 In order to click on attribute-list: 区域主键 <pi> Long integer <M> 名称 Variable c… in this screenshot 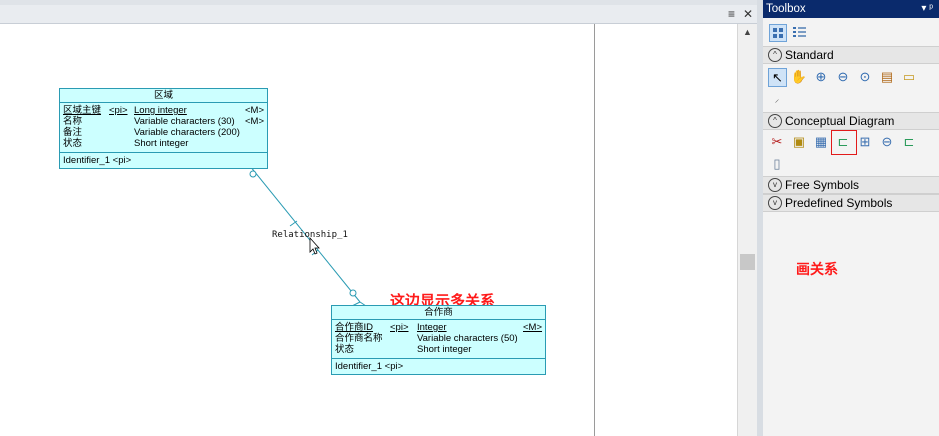, I will do `click(163, 128)`.